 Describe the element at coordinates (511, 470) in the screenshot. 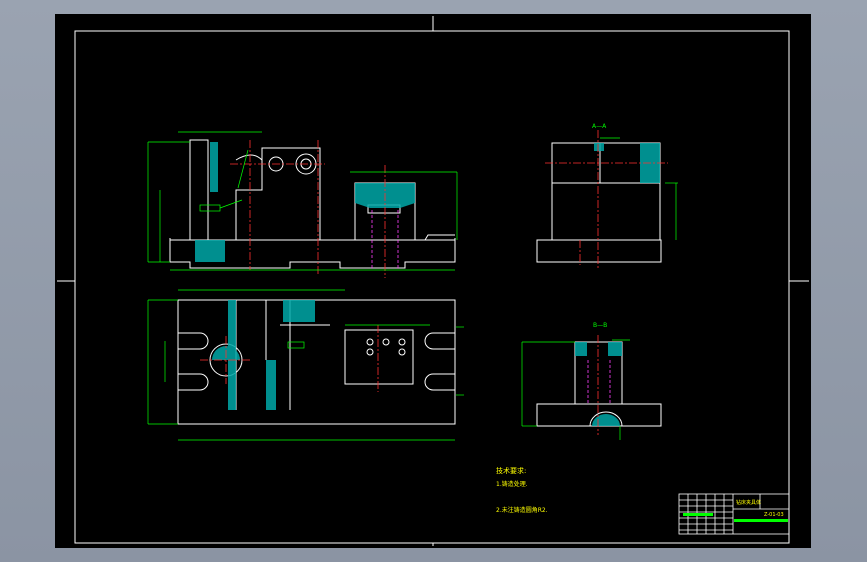

I see `notes-title: 技术要求:` at that location.